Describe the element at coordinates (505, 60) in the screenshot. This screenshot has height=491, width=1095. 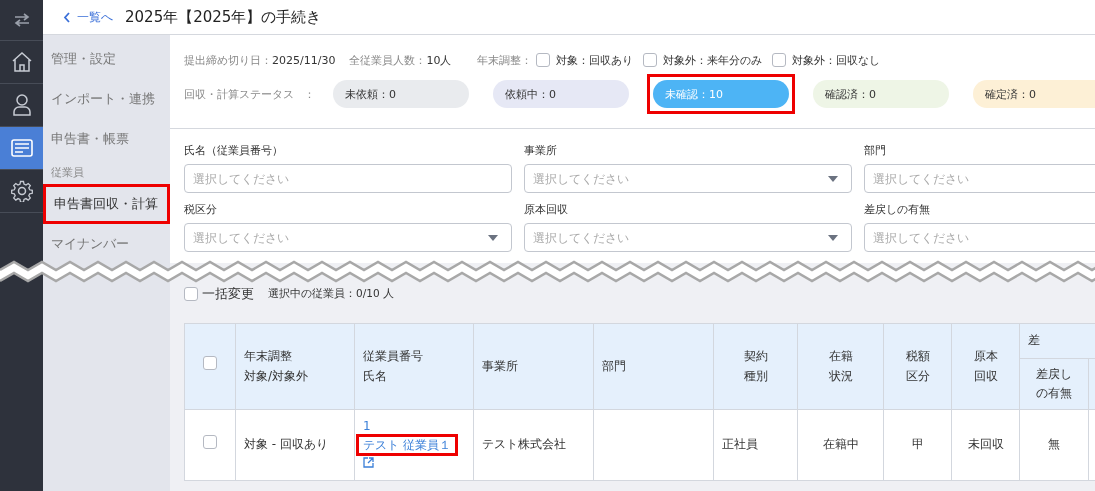
I see `year-end-label: 年末調整：` at that location.